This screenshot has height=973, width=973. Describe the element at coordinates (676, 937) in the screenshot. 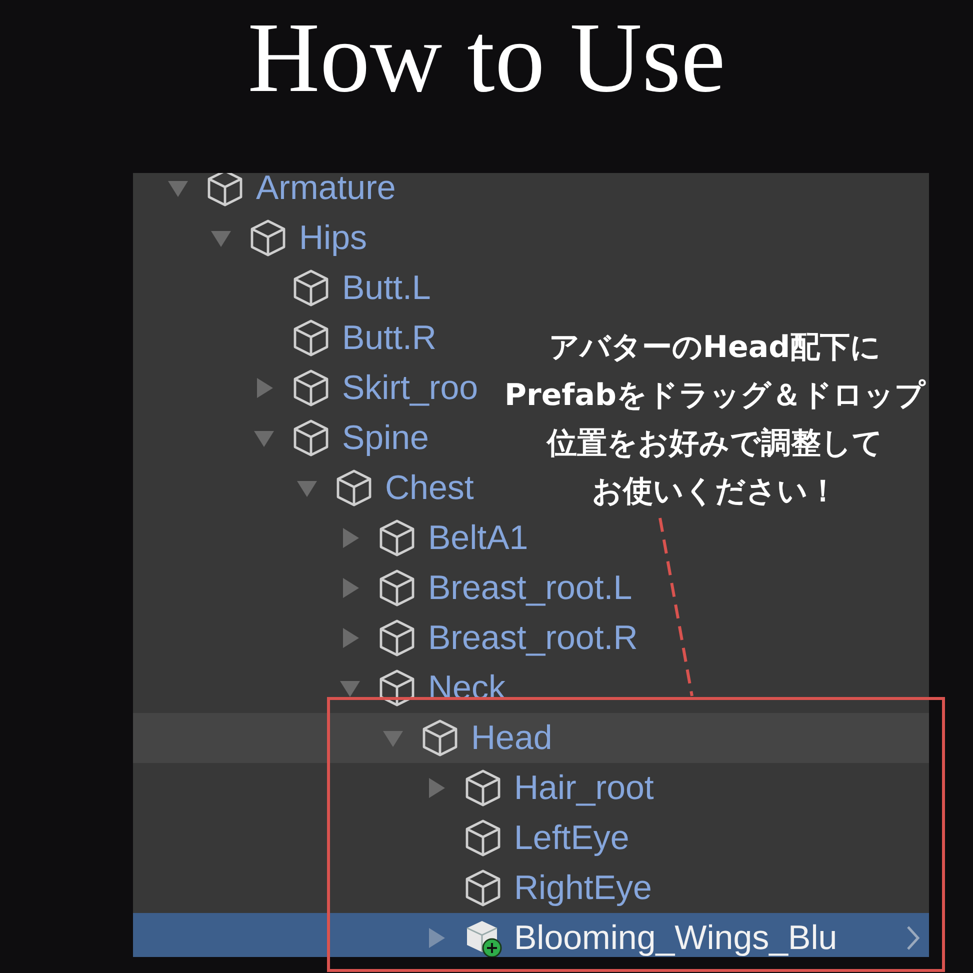

I see `object-name: Blooming_Wings_Blu` at that location.